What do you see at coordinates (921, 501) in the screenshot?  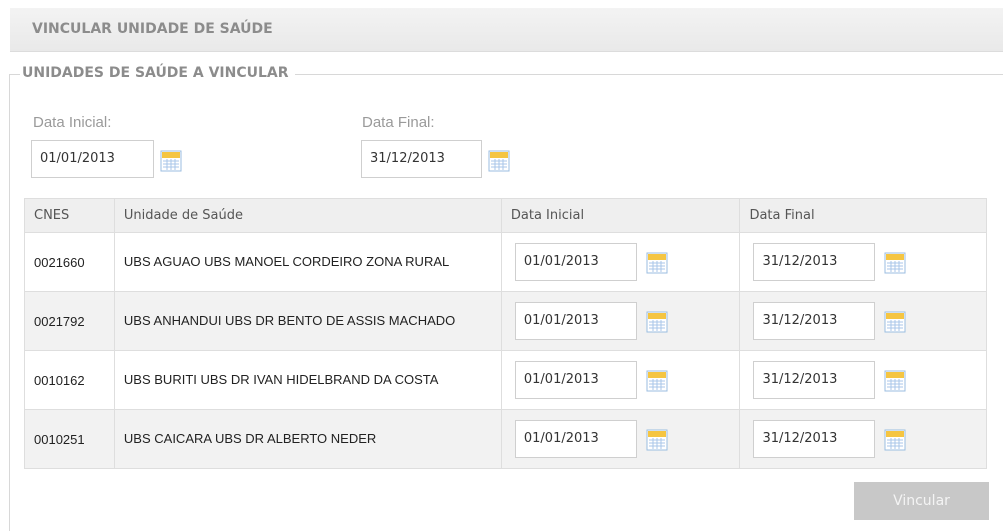 I see `vincular-button: Vincular` at bounding box center [921, 501].